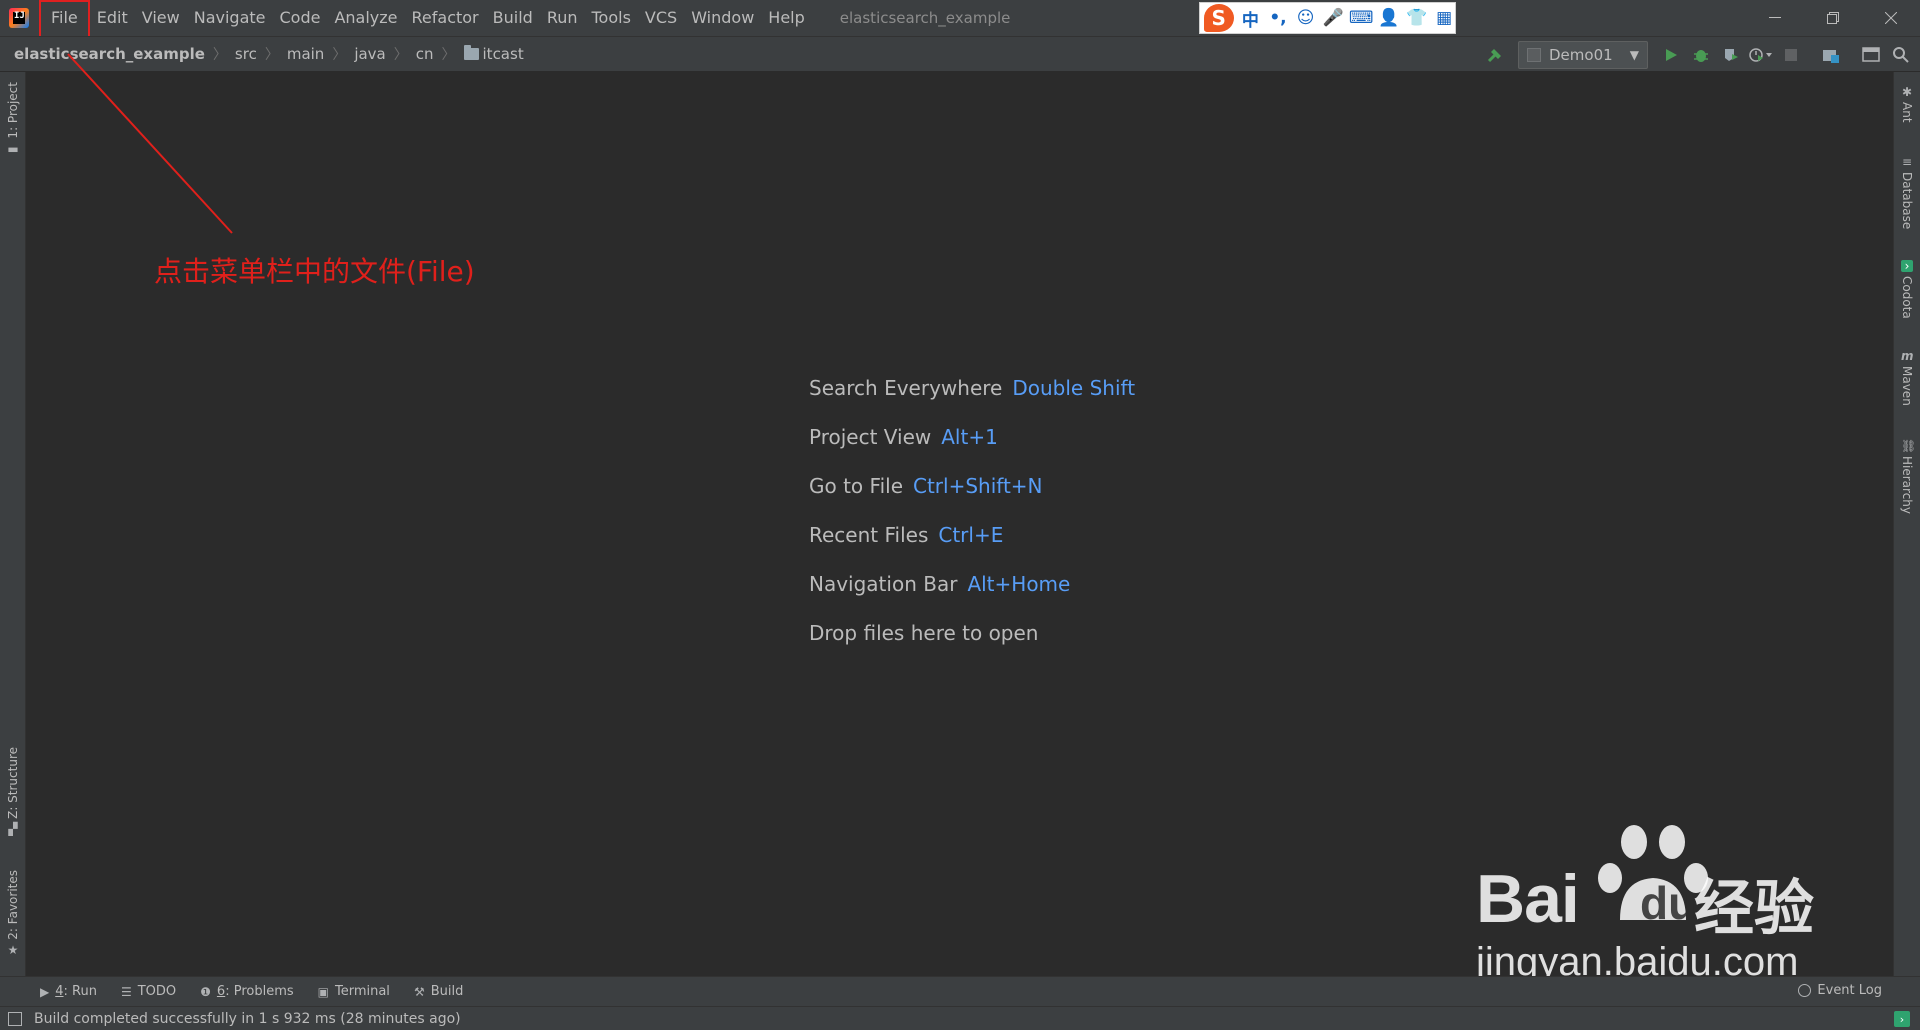 The width and height of the screenshot is (1920, 1030). I want to click on tool-event-log: Event Log, so click(1840, 990).